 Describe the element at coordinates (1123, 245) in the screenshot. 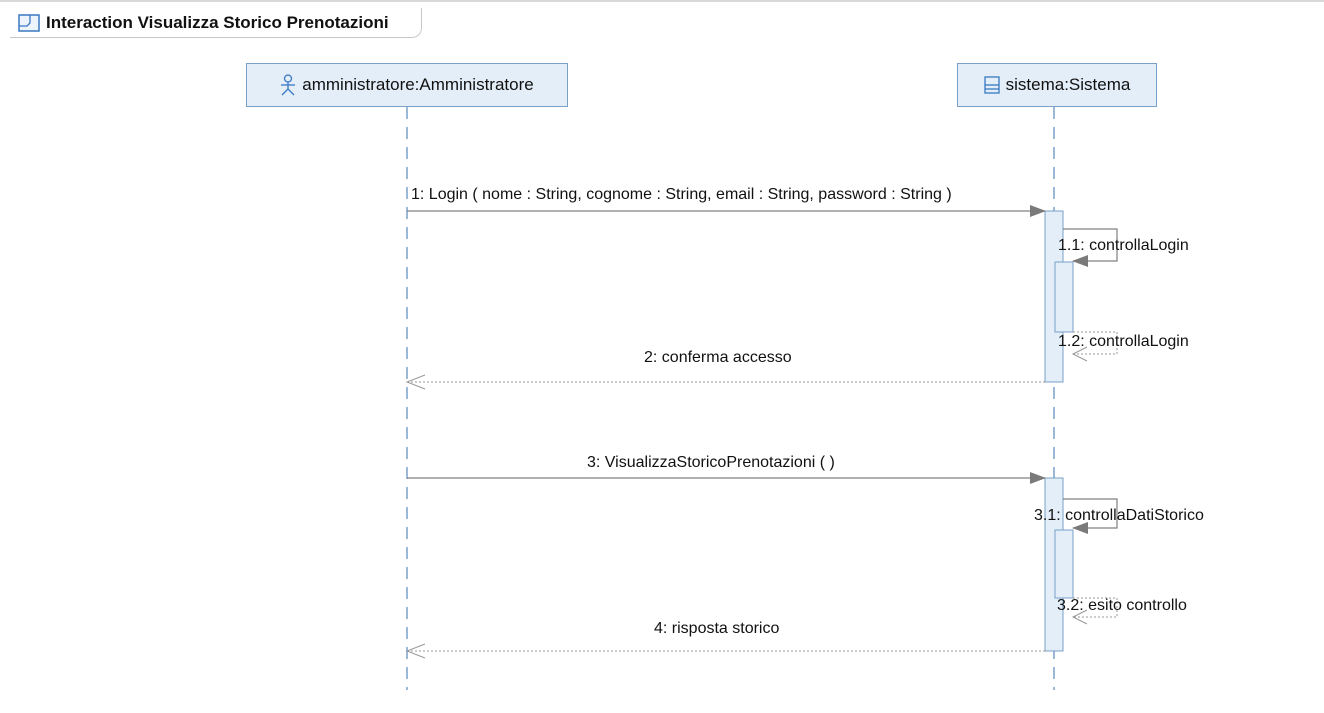

I see `message-label-controlla-login: 1.1: controllaLogin` at that location.